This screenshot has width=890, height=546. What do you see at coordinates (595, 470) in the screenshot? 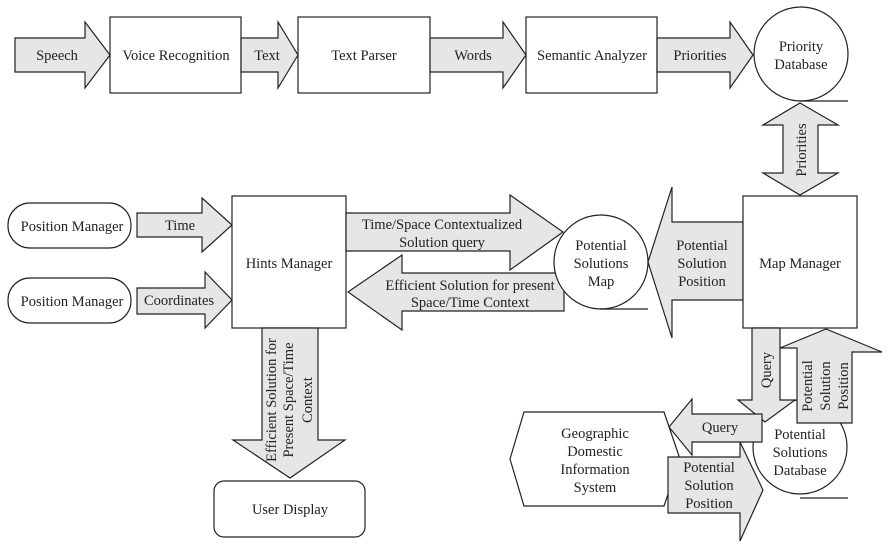
I see `node-label: Information` at bounding box center [595, 470].